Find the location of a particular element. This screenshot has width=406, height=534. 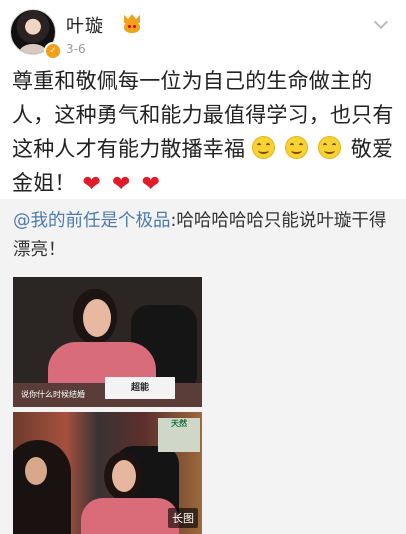

post-timestamp: 3-6 is located at coordinates (76, 49).